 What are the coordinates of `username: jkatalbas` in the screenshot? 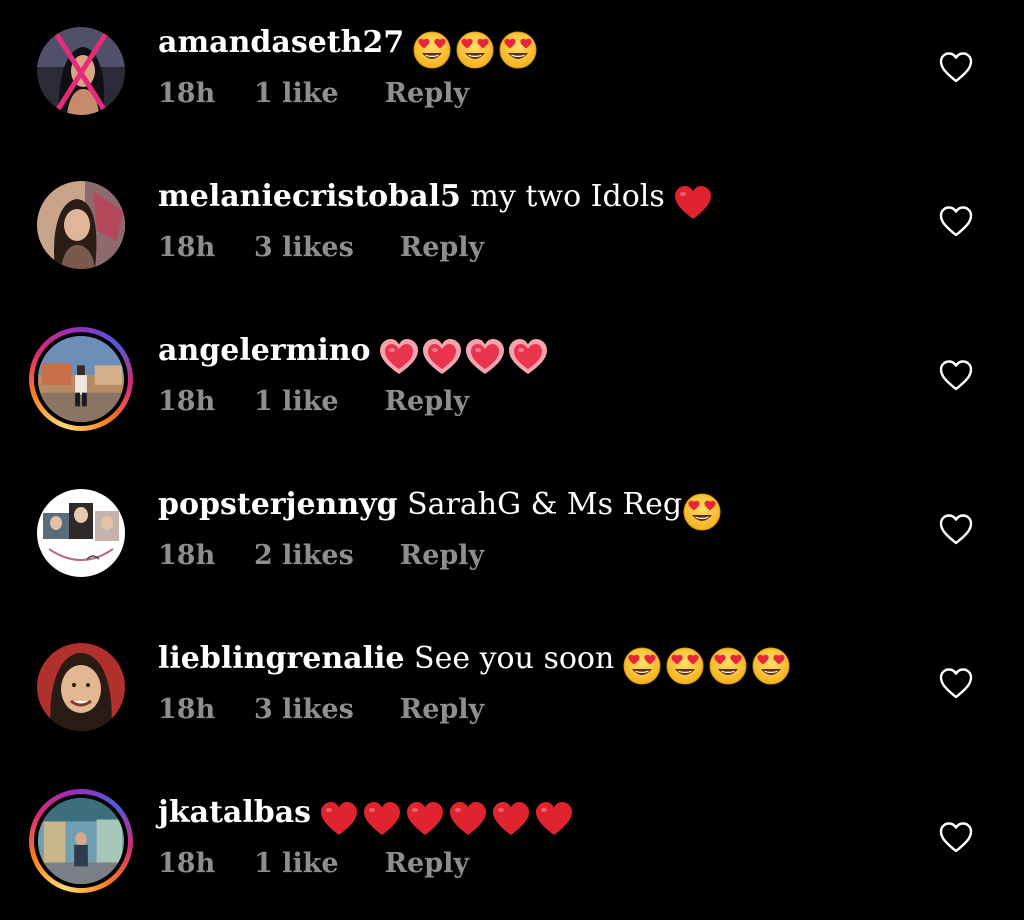 It's located at (234, 812).